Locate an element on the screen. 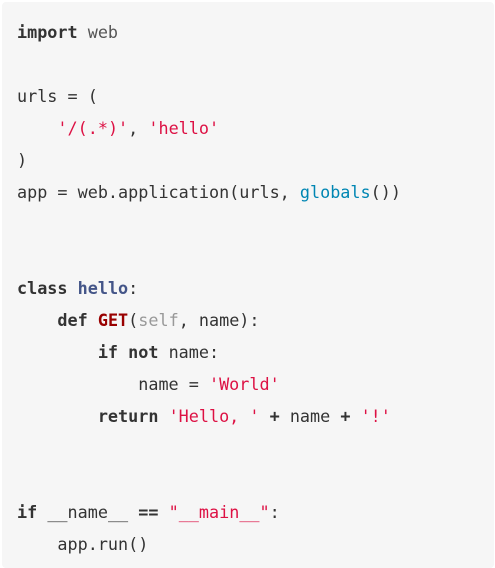  code-token-self: self is located at coordinates (158, 320).